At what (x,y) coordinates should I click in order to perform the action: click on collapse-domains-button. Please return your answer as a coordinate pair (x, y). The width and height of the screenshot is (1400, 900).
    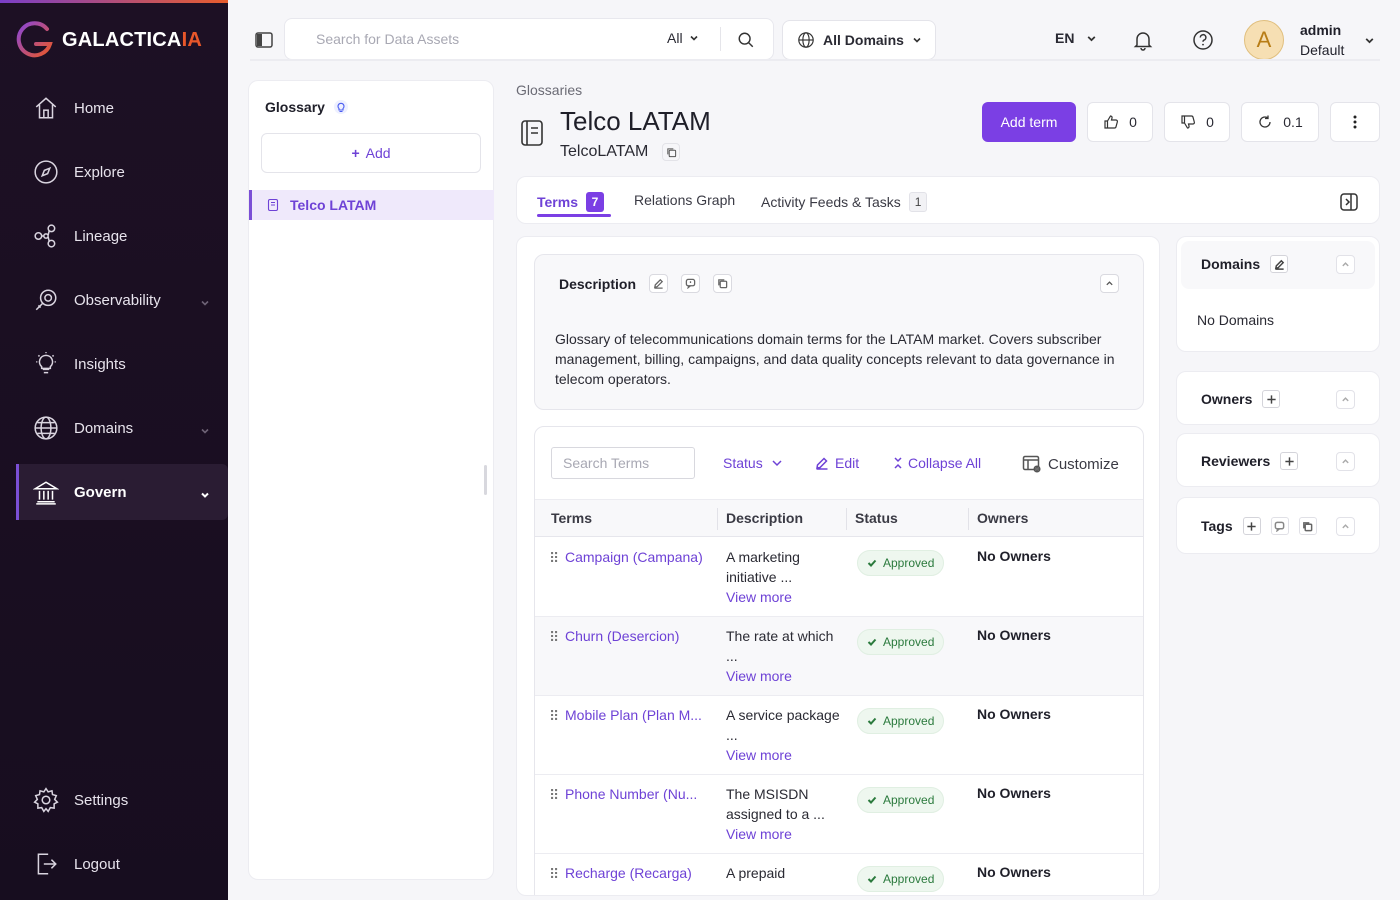
    Looking at the image, I should click on (1345, 264).